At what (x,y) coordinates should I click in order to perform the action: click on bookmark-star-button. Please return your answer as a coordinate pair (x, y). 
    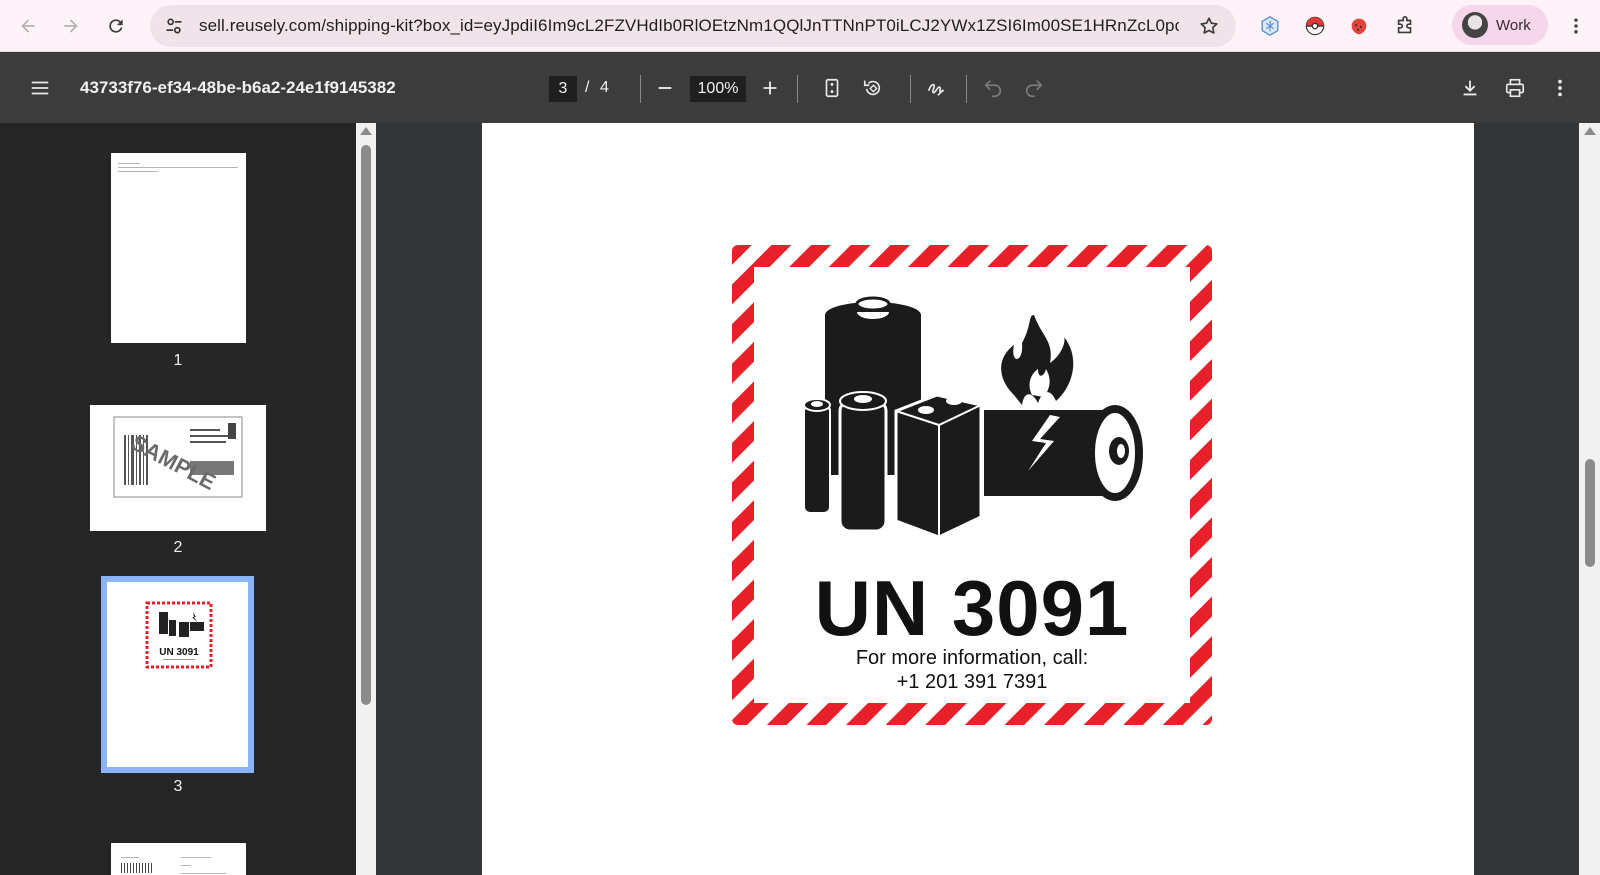
    Looking at the image, I should click on (1209, 28).